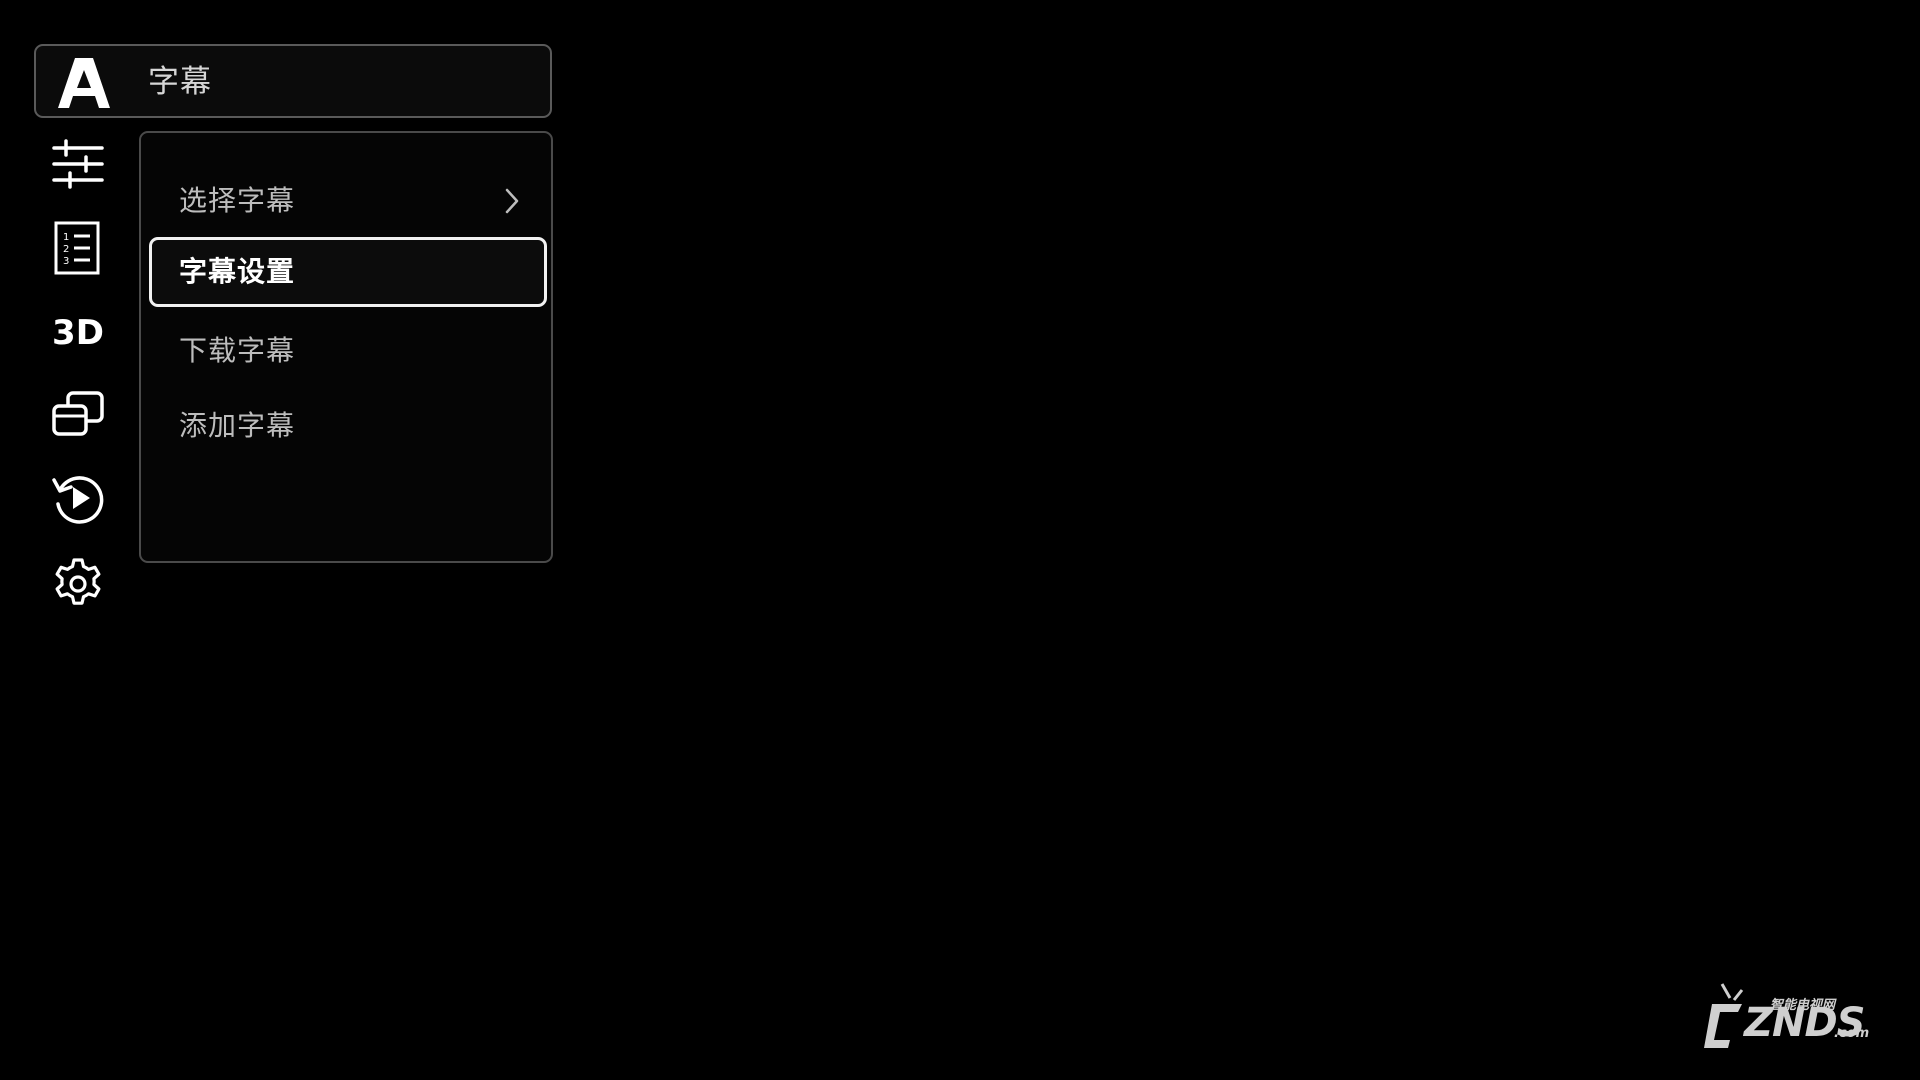 The image size is (1920, 1080). I want to click on numbered-list-icon: 1 2 3, so click(78, 248).